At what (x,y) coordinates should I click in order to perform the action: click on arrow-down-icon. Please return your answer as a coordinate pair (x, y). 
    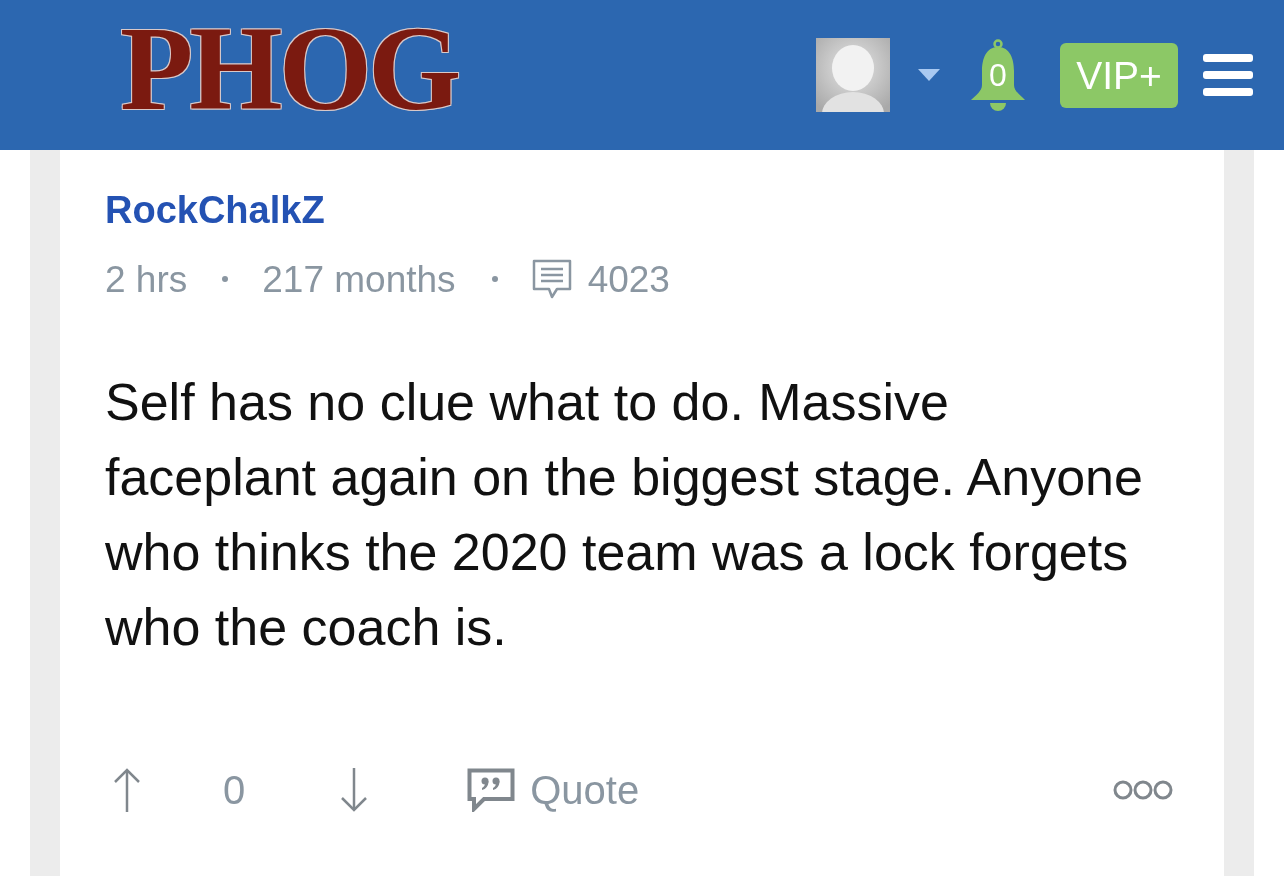
    Looking at the image, I should click on (354, 790).